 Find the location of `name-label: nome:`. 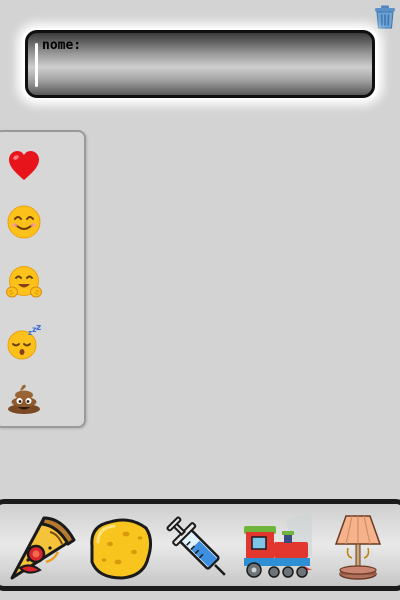

name-label: nome: is located at coordinates (62, 45).